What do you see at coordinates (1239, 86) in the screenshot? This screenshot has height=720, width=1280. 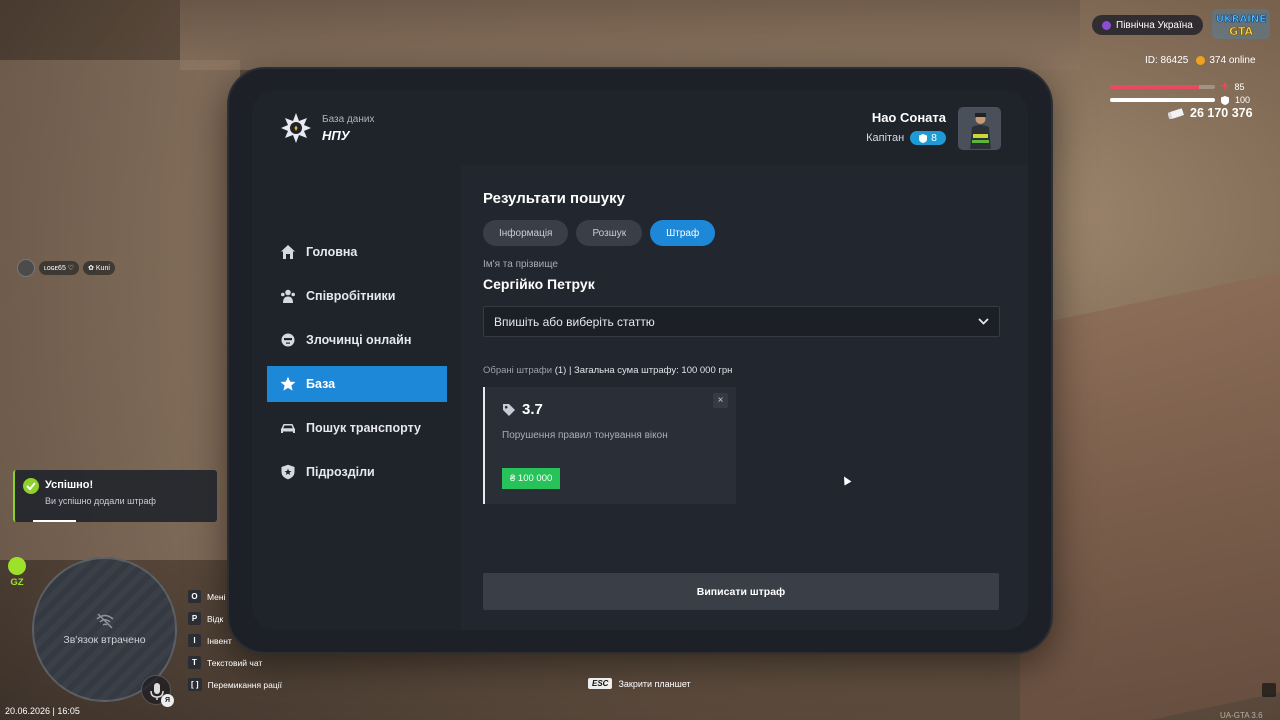 I see `health-value: 85` at bounding box center [1239, 86].